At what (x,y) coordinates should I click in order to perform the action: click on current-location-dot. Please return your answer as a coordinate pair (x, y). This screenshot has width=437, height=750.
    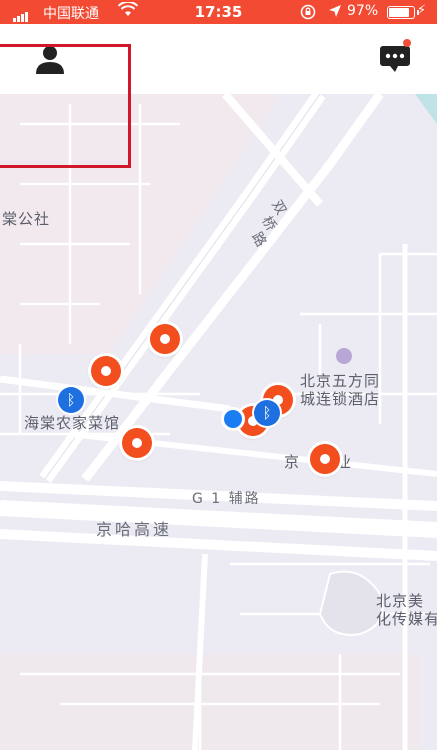
    Looking at the image, I should click on (233, 419).